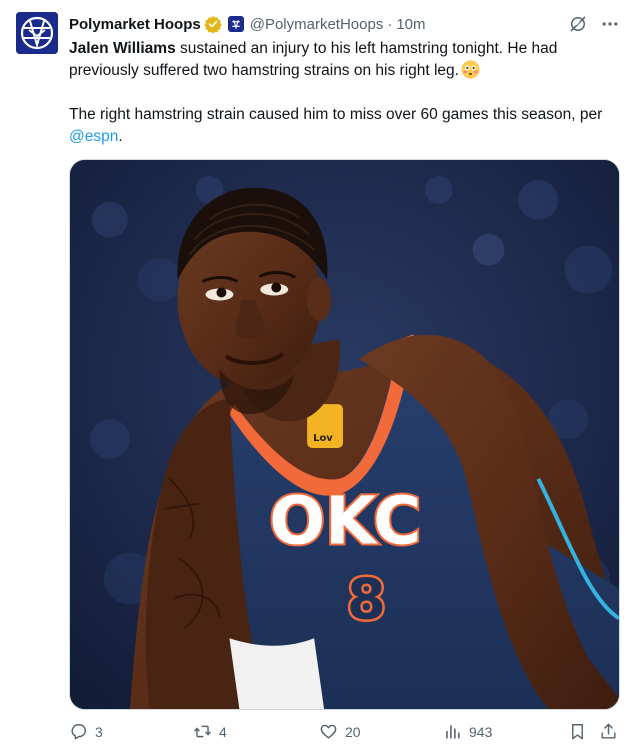 Image resolution: width=640 pixels, height=749 pixels. I want to click on repost-icon, so click(202, 731).